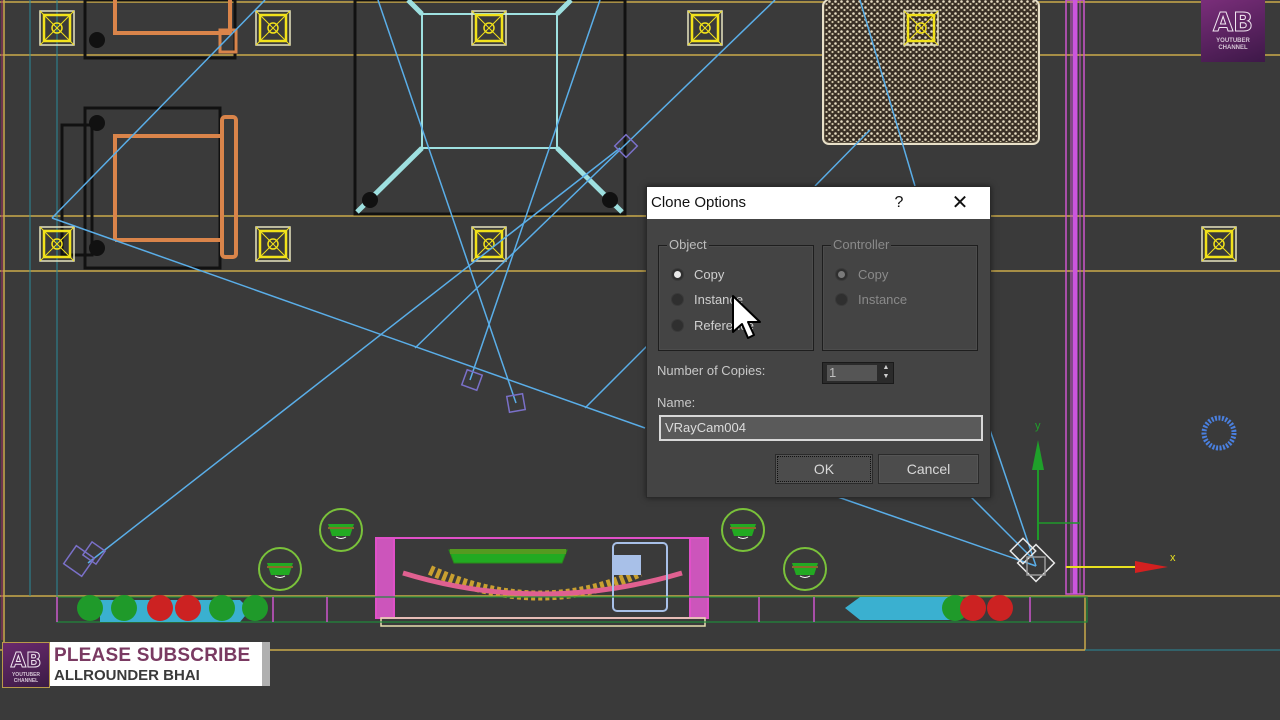  I want to click on subscribe-text: PLEASE SUBSCRIBE, so click(152, 655).